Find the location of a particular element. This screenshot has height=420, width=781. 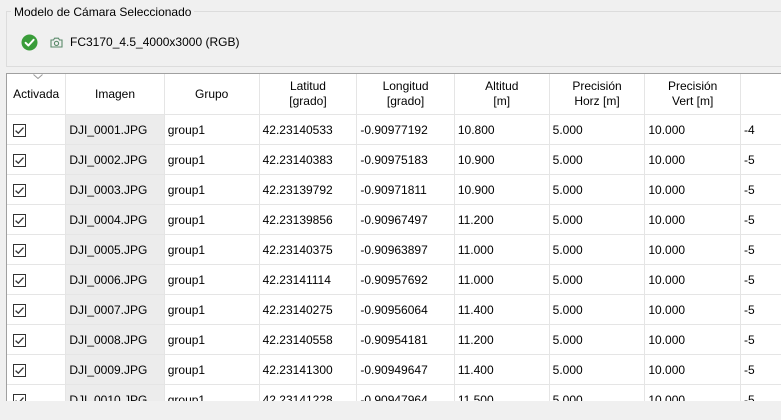

cell-longitud: -0.90975183 is located at coordinates (405, 159).